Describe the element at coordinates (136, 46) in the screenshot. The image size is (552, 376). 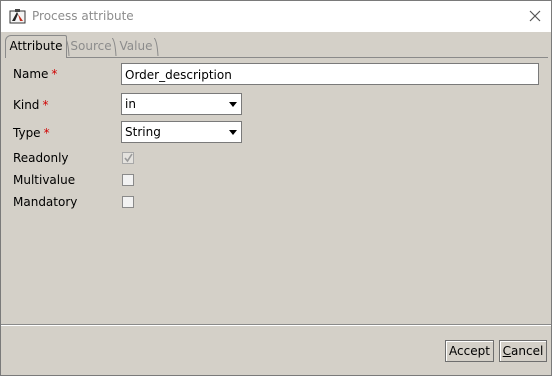
I see `tab-value: Value` at that location.